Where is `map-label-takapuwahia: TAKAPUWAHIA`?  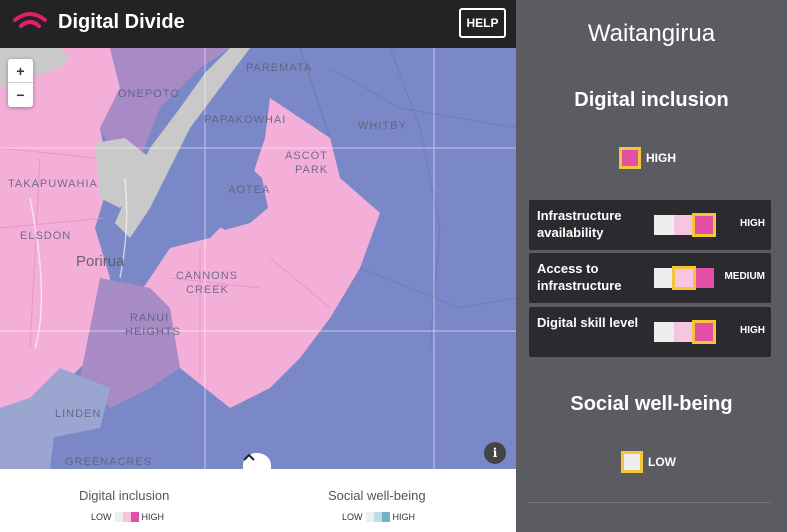
map-label-takapuwahia: TAKAPUWAHIA is located at coordinates (53, 184).